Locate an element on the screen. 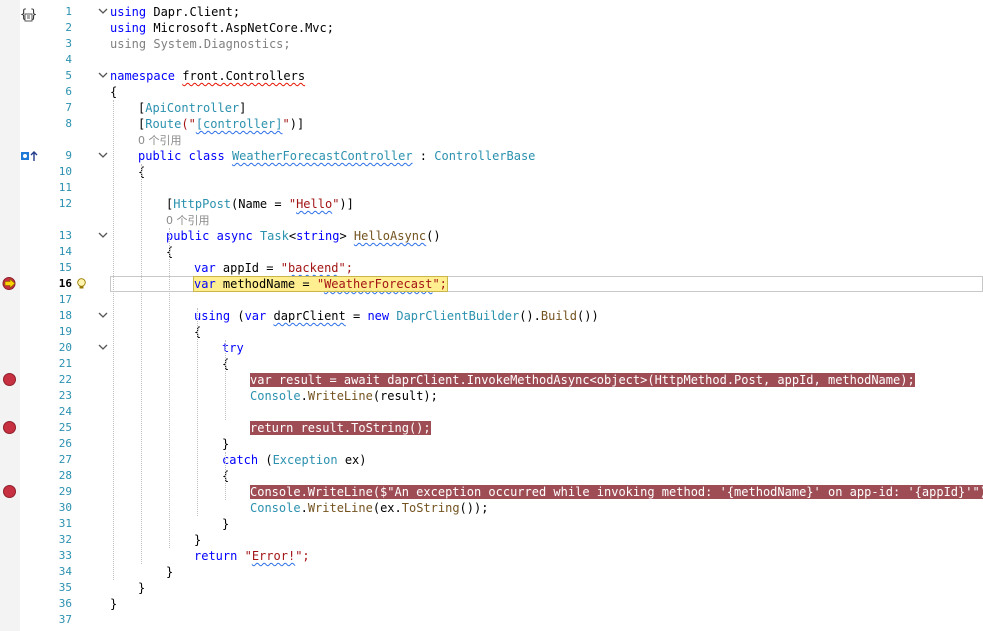  code-line: 35} is located at coordinates (491, 588).